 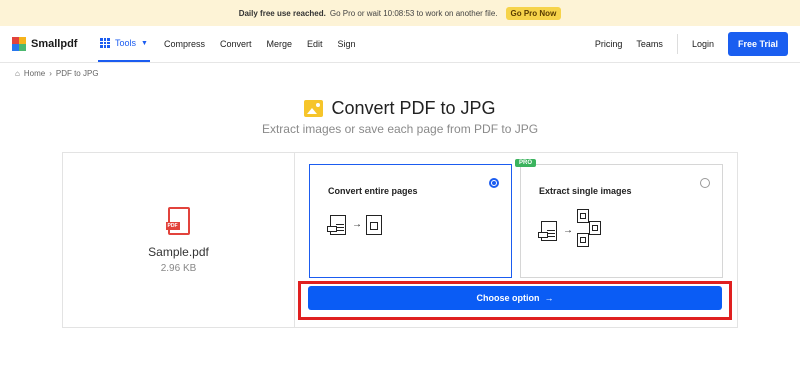 I want to click on breadcrumb-current: PDF to JPG, so click(x=77, y=73).